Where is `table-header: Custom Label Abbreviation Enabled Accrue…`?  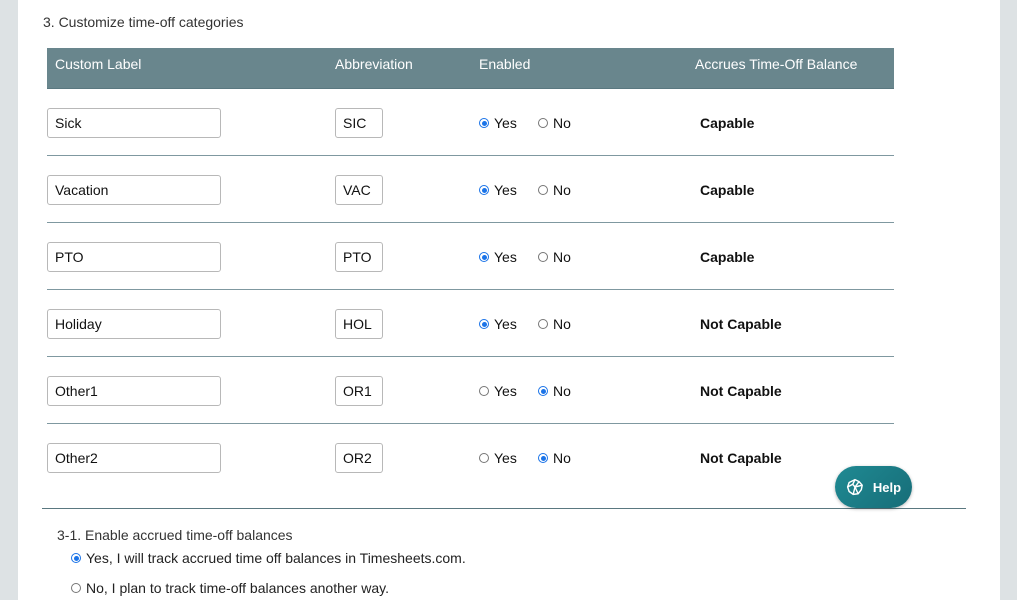 table-header: Custom Label Abbreviation Enabled Accrue… is located at coordinates (470, 68).